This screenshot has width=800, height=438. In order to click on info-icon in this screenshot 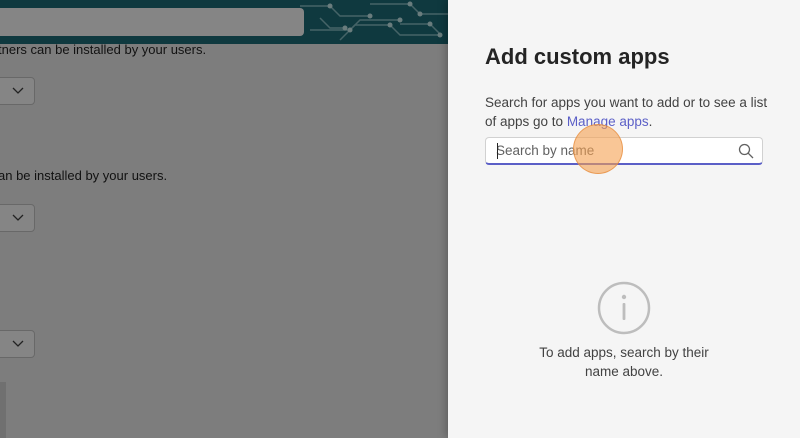, I will do `click(624, 308)`.